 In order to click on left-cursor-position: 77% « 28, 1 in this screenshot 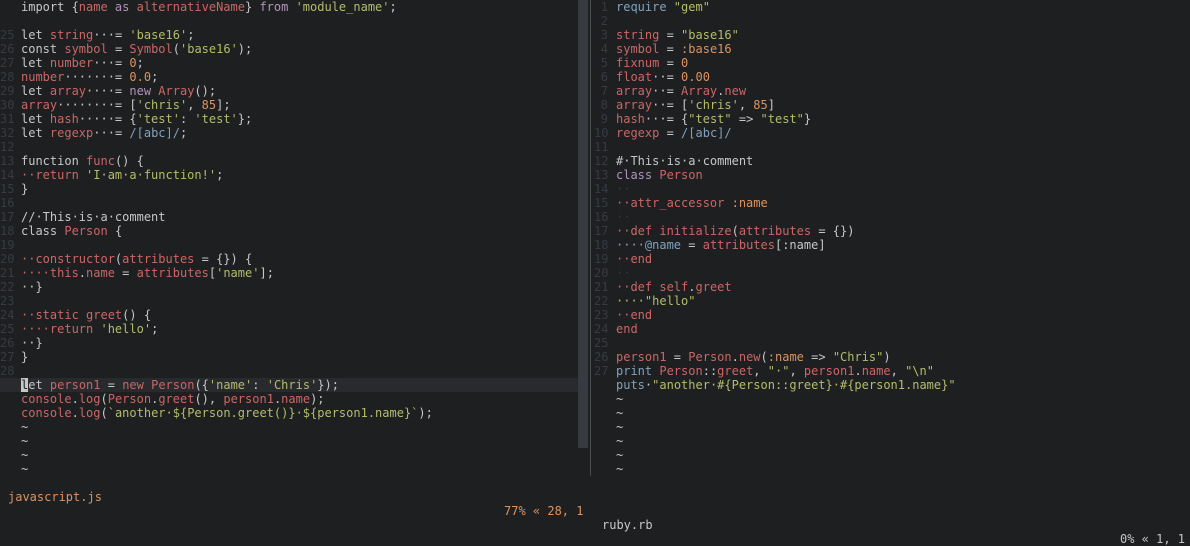, I will do `click(544, 511)`.